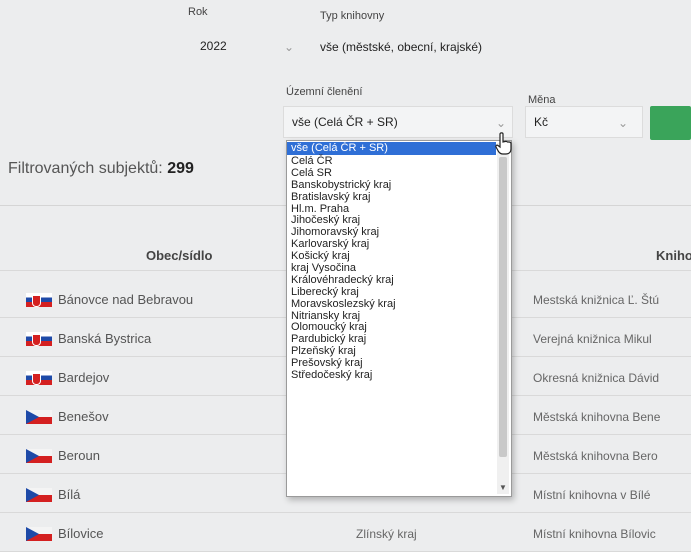 The image size is (691, 552). What do you see at coordinates (401, 47) in the screenshot?
I see `typ-value: vše (městské, obecní, krajské)` at bounding box center [401, 47].